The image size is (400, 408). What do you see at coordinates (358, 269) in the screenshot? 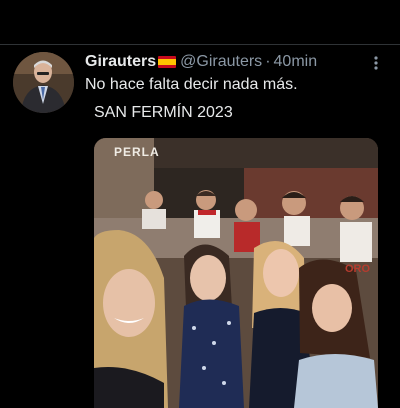
I see `photo-shirt-text: ORO` at bounding box center [358, 269].